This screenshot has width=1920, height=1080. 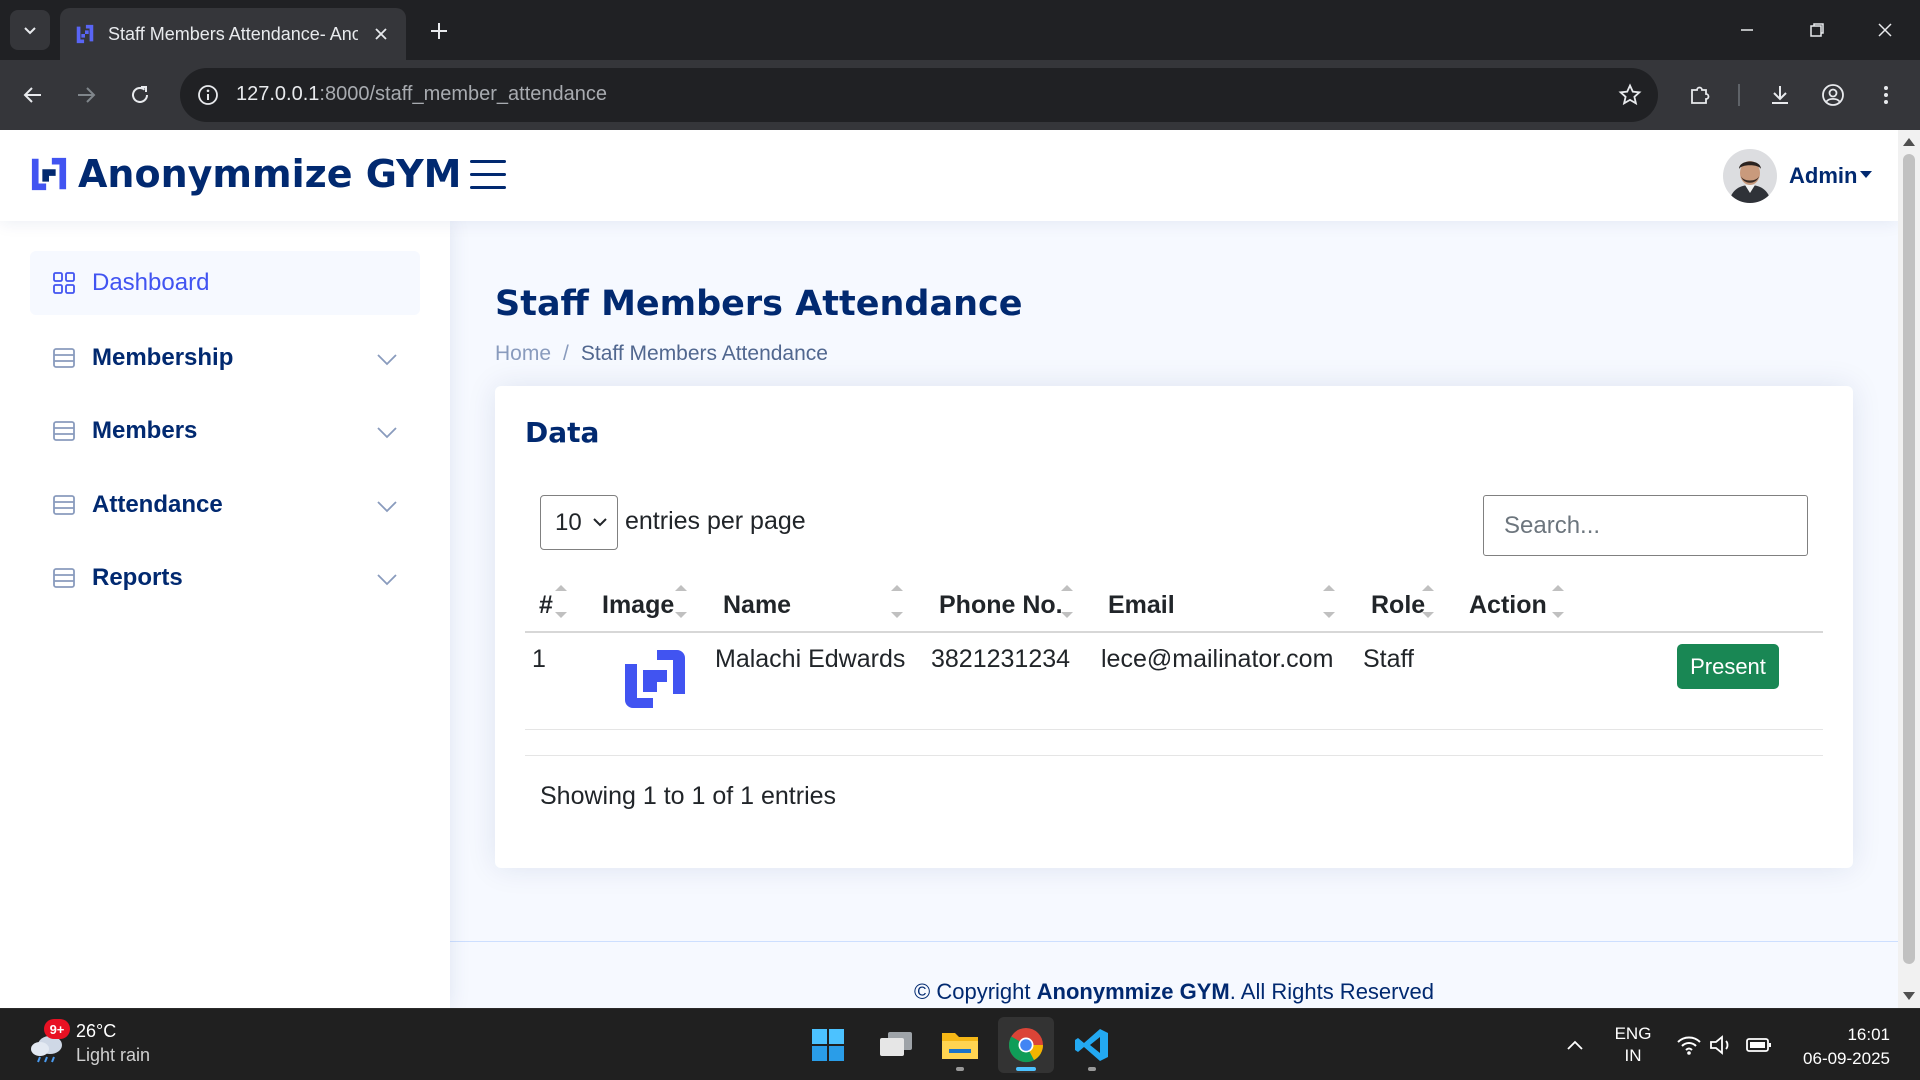 What do you see at coordinates (1001, 605) in the screenshot?
I see `column-header-phone: Phone No.` at bounding box center [1001, 605].